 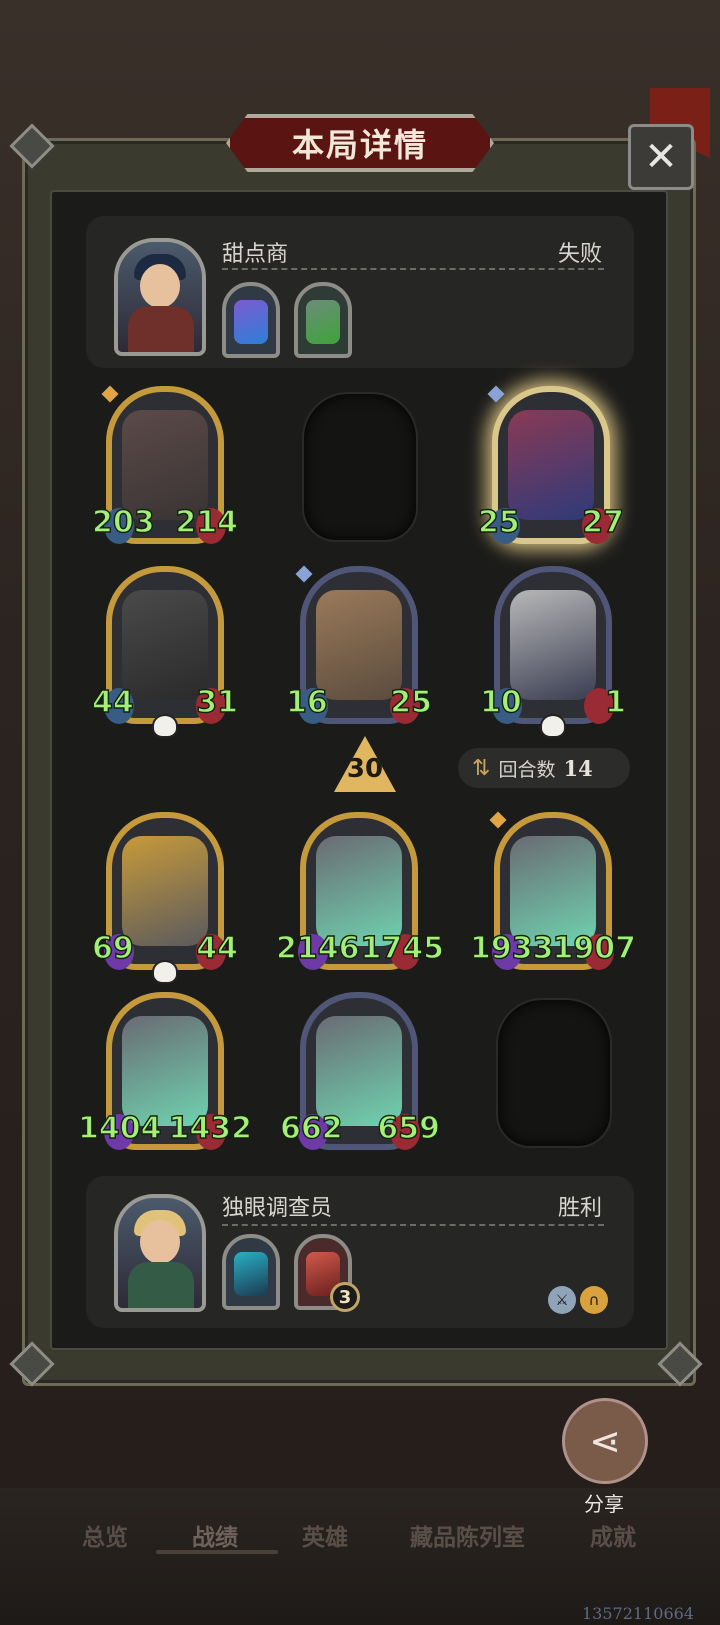 I want to click on minion-health: 1, so click(x=615, y=702).